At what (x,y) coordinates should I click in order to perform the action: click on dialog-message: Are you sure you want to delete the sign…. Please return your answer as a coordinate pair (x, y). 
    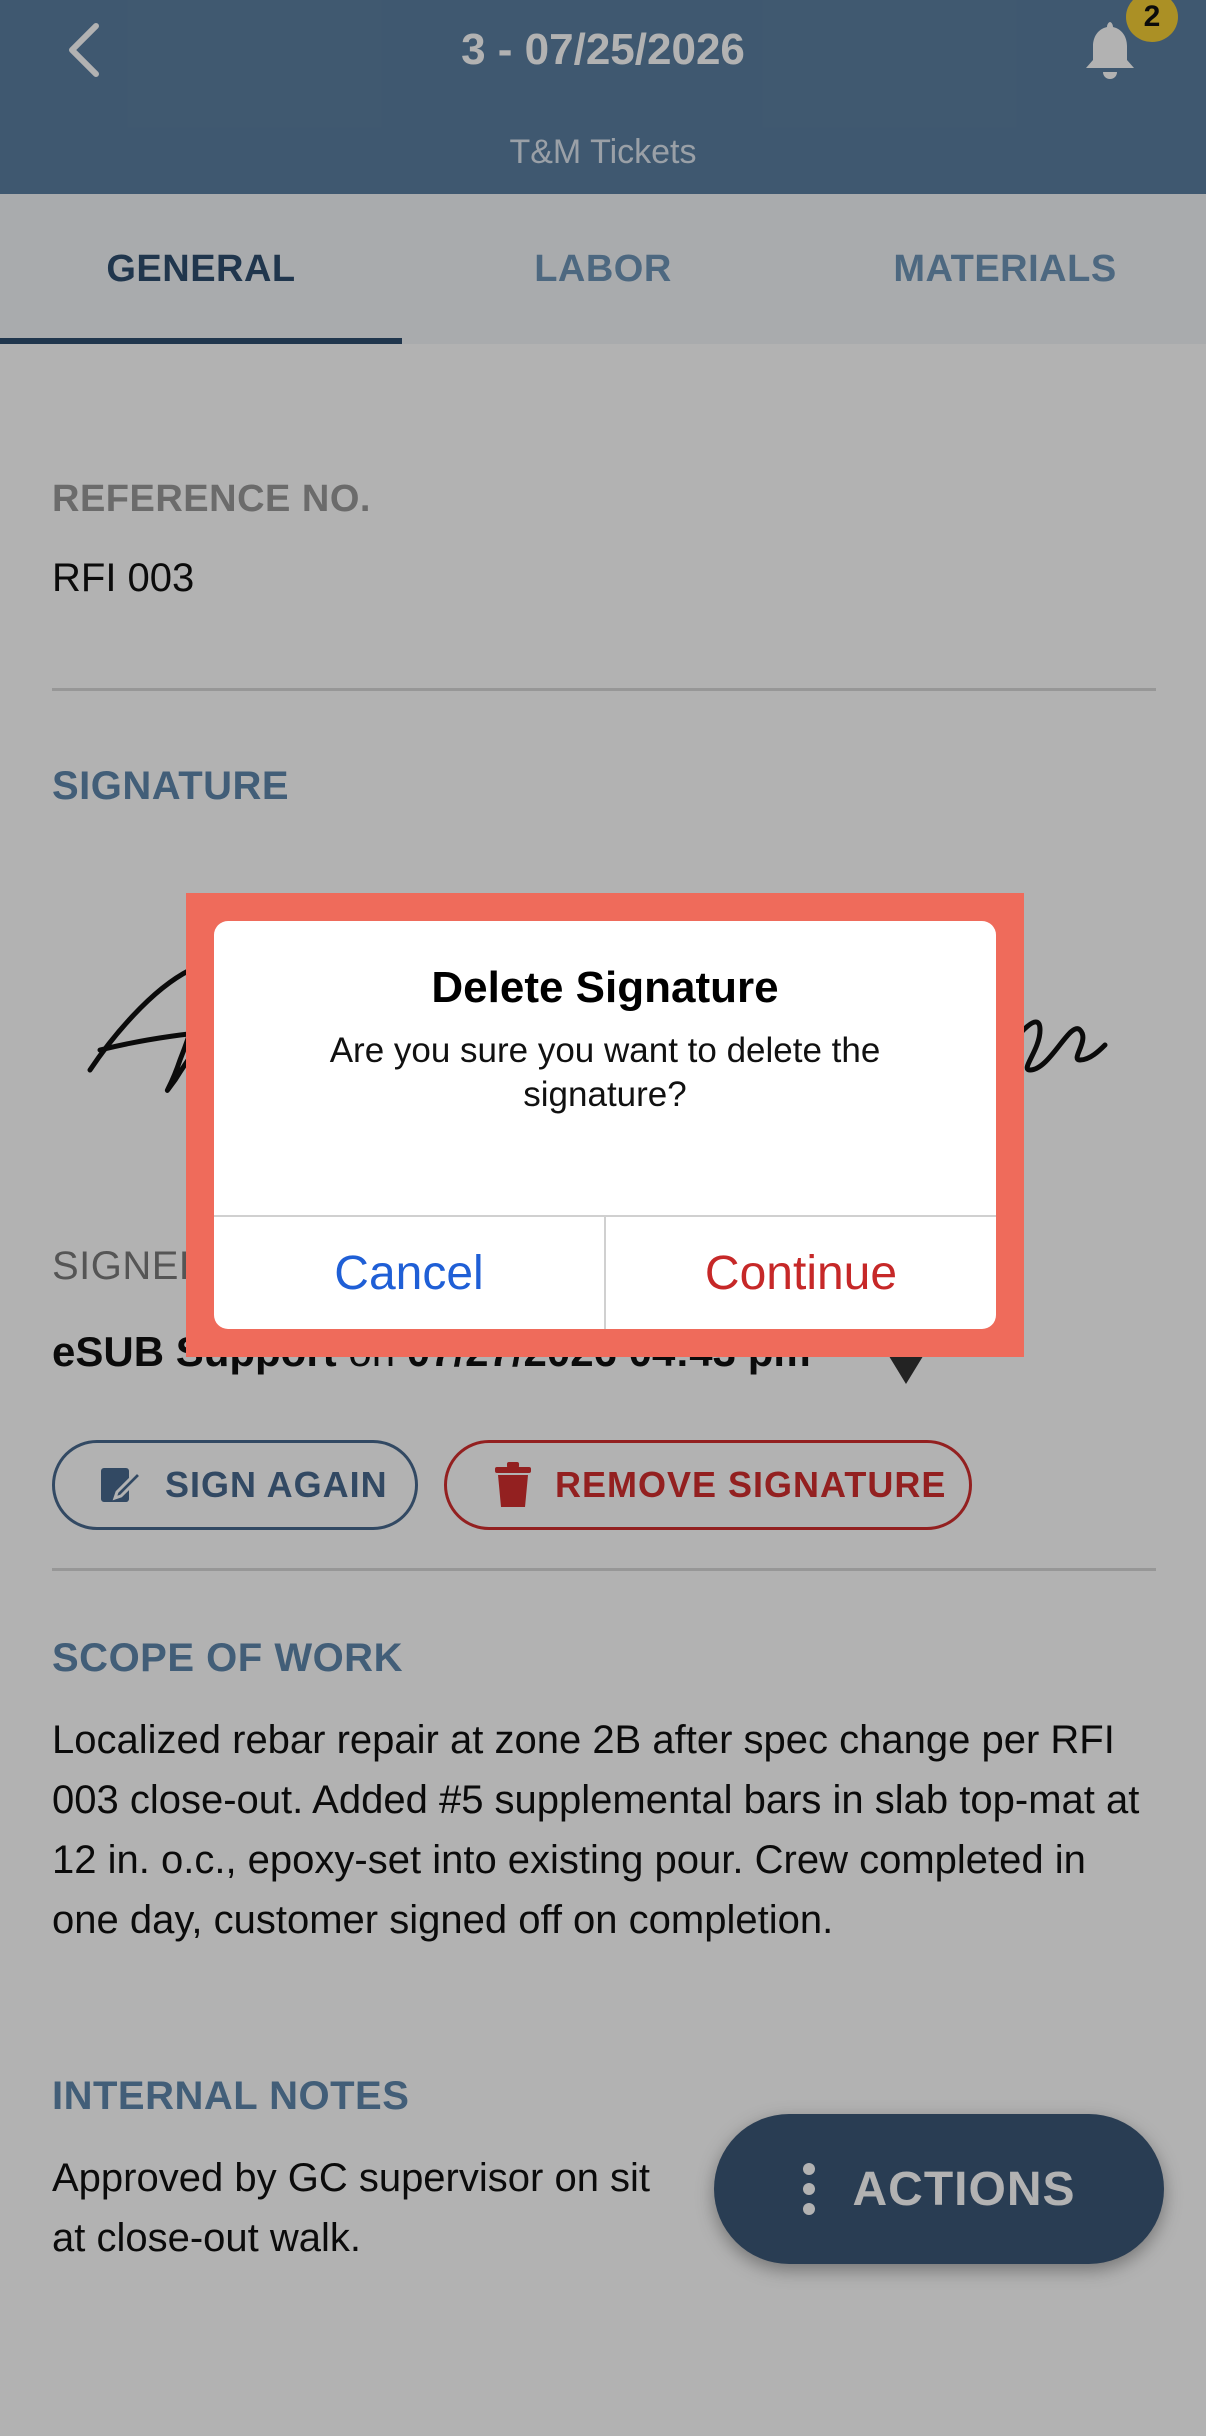
    Looking at the image, I should click on (605, 1072).